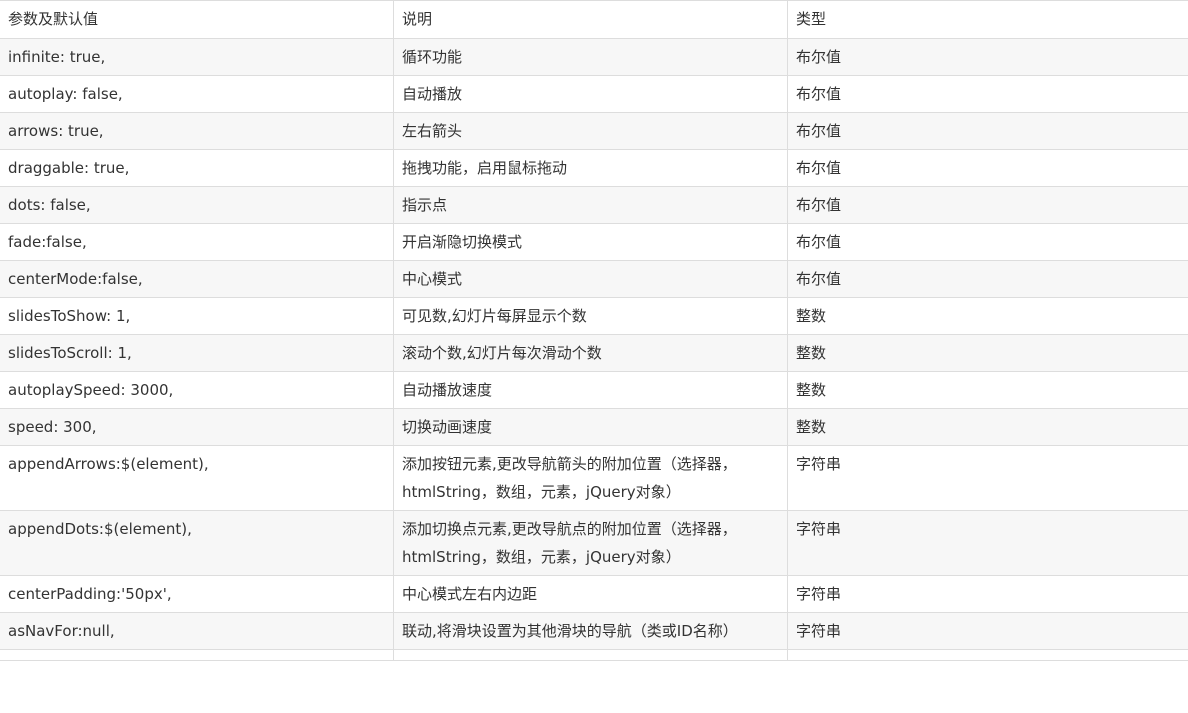 This screenshot has height=713, width=1188. What do you see at coordinates (590, 94) in the screenshot?
I see `cell-description: 自动播放` at bounding box center [590, 94].